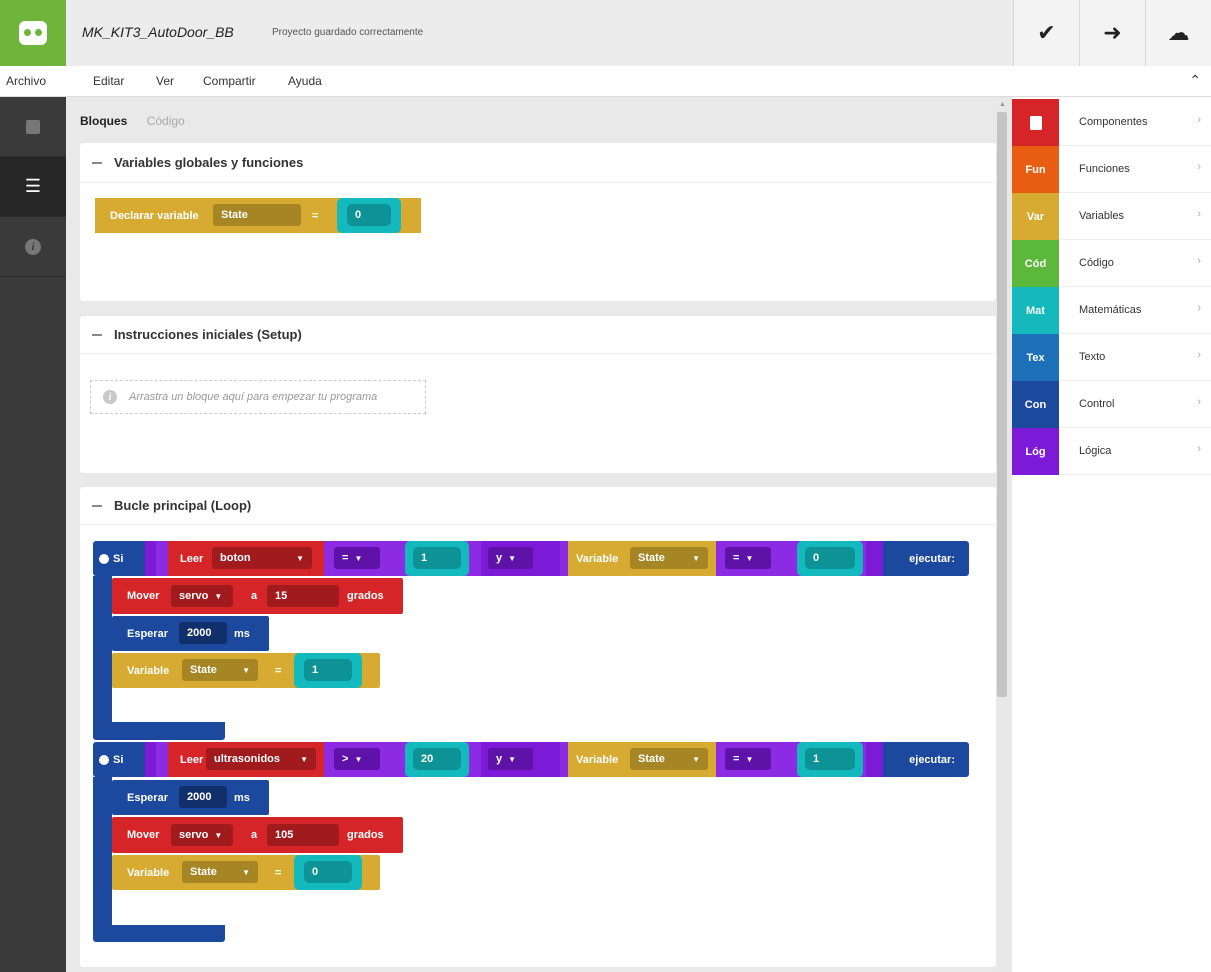  I want to click on number-field: 20, so click(437, 759).